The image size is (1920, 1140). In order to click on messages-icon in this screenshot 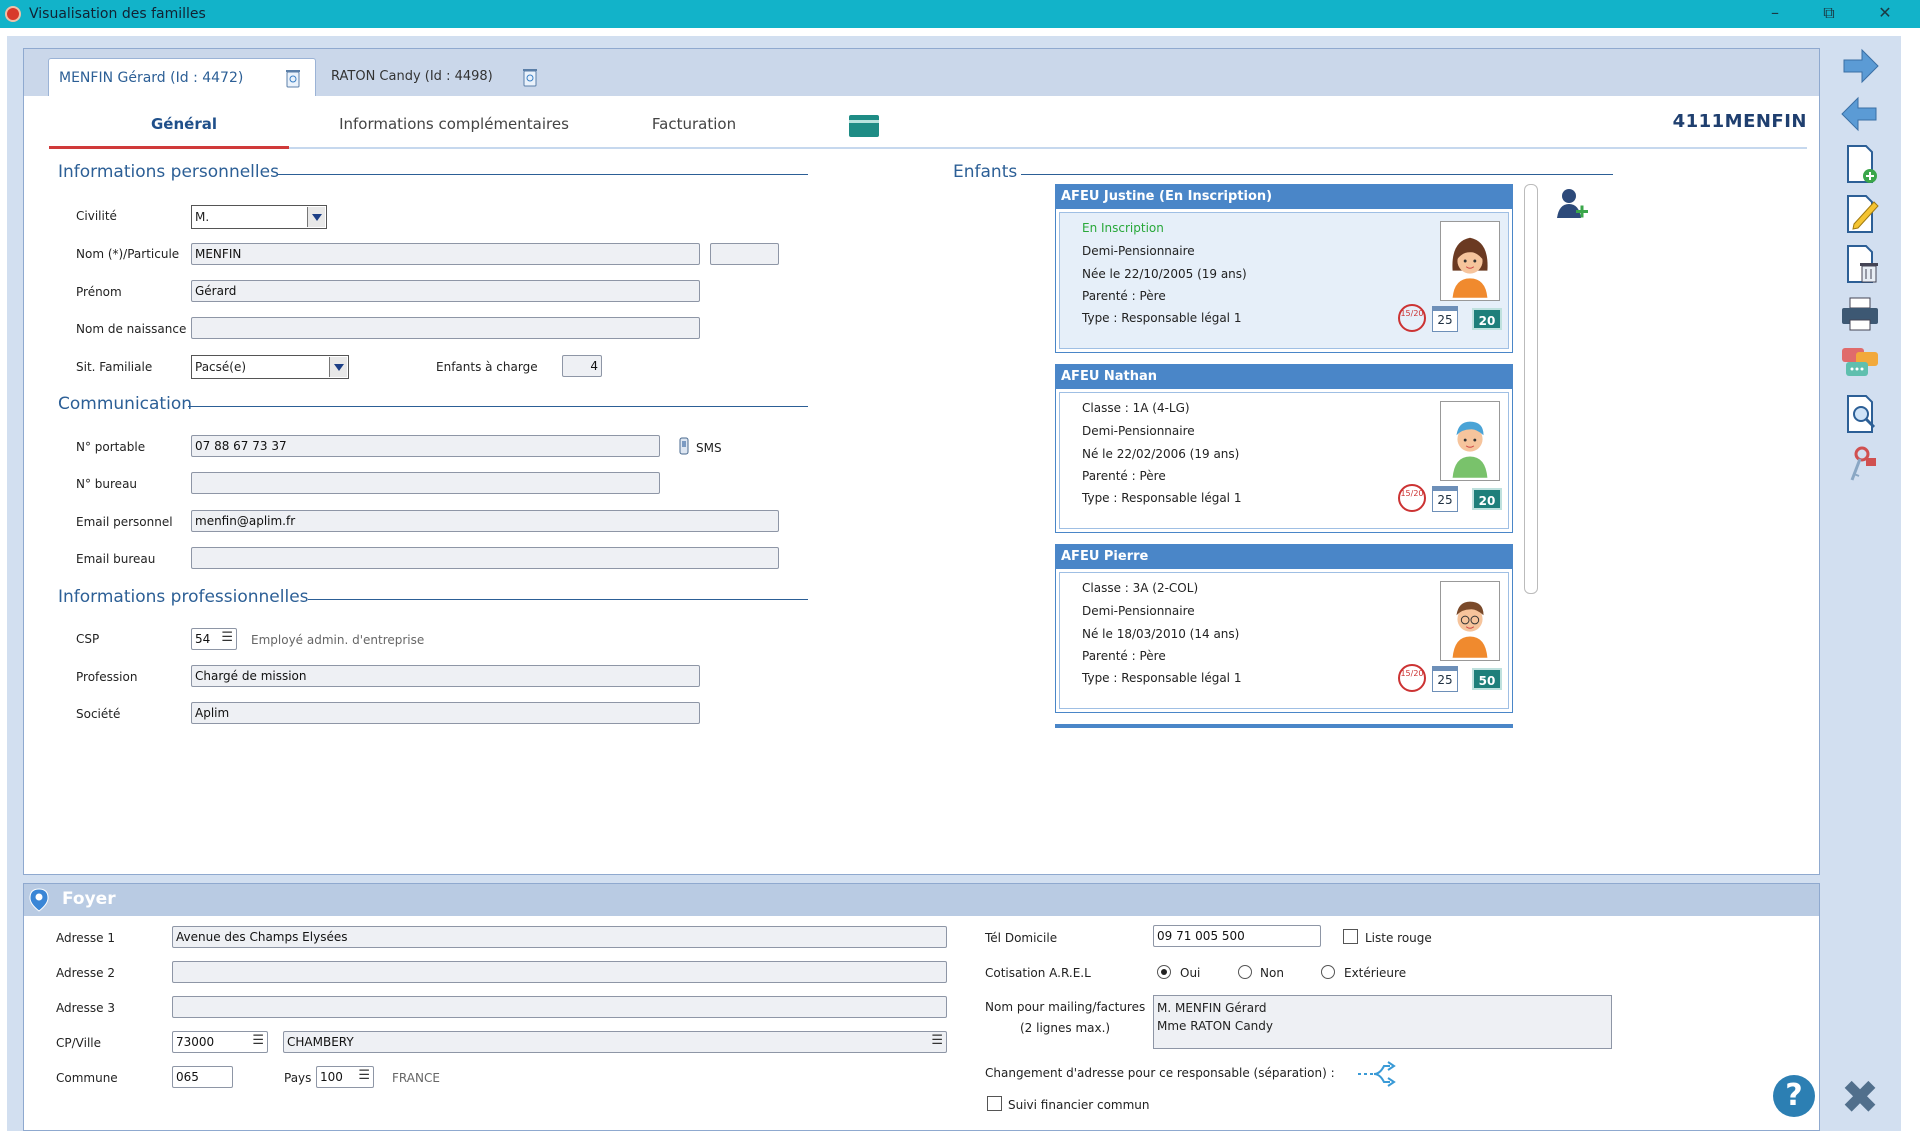, I will do `click(1860, 364)`.